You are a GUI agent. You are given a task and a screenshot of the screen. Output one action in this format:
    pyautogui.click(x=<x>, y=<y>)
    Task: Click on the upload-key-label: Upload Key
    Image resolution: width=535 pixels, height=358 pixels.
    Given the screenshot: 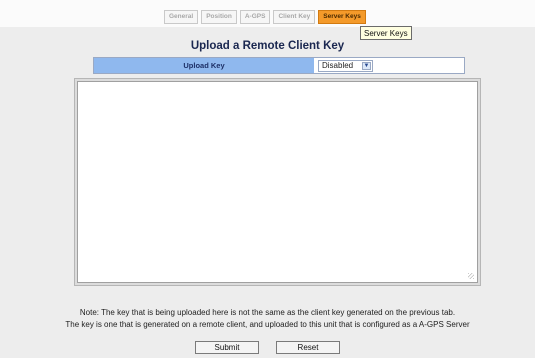 What is the action you would take?
    pyautogui.click(x=204, y=65)
    